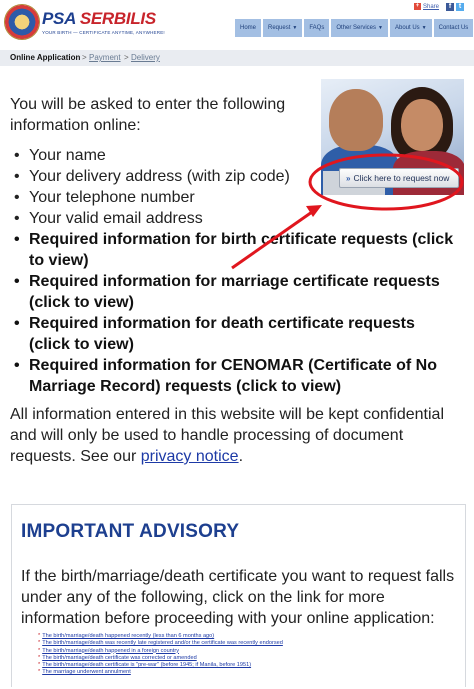 The image size is (474, 689). What do you see at coordinates (417, 6) in the screenshot?
I see `share-plus-icon: +` at bounding box center [417, 6].